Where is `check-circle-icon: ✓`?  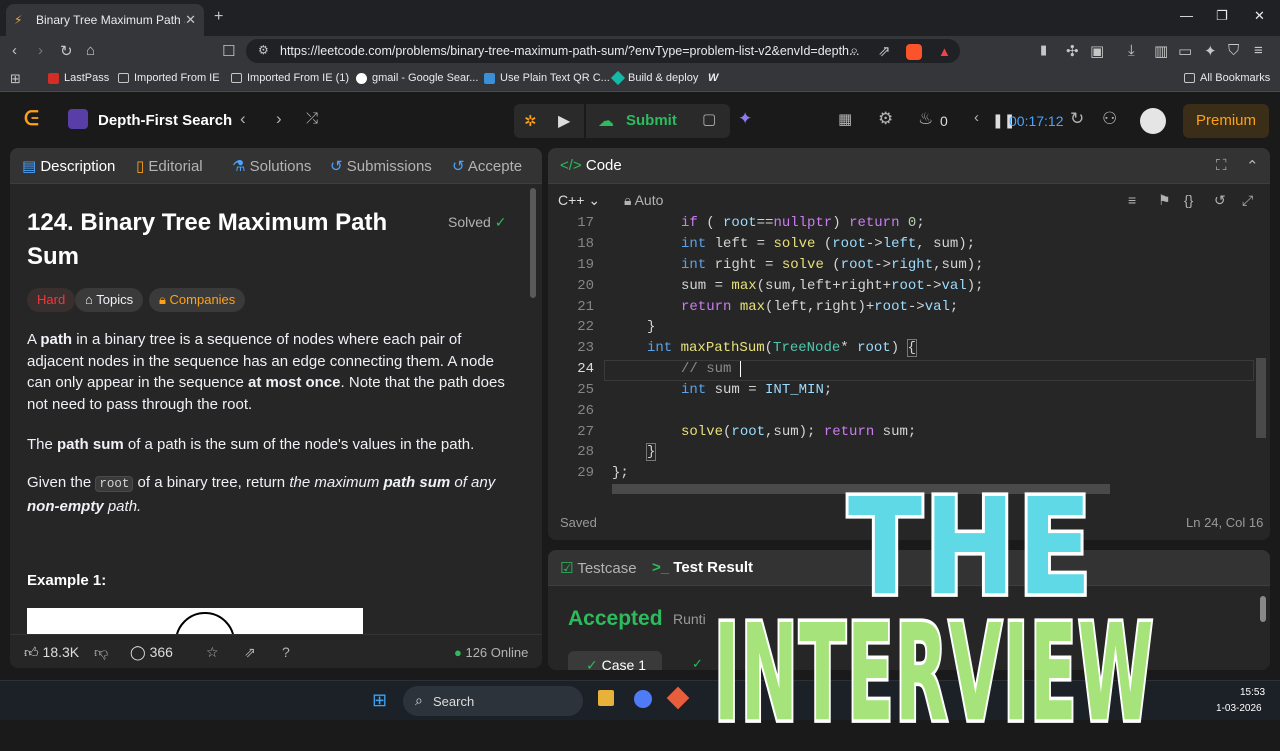
check-circle-icon: ✓ is located at coordinates (500, 222).